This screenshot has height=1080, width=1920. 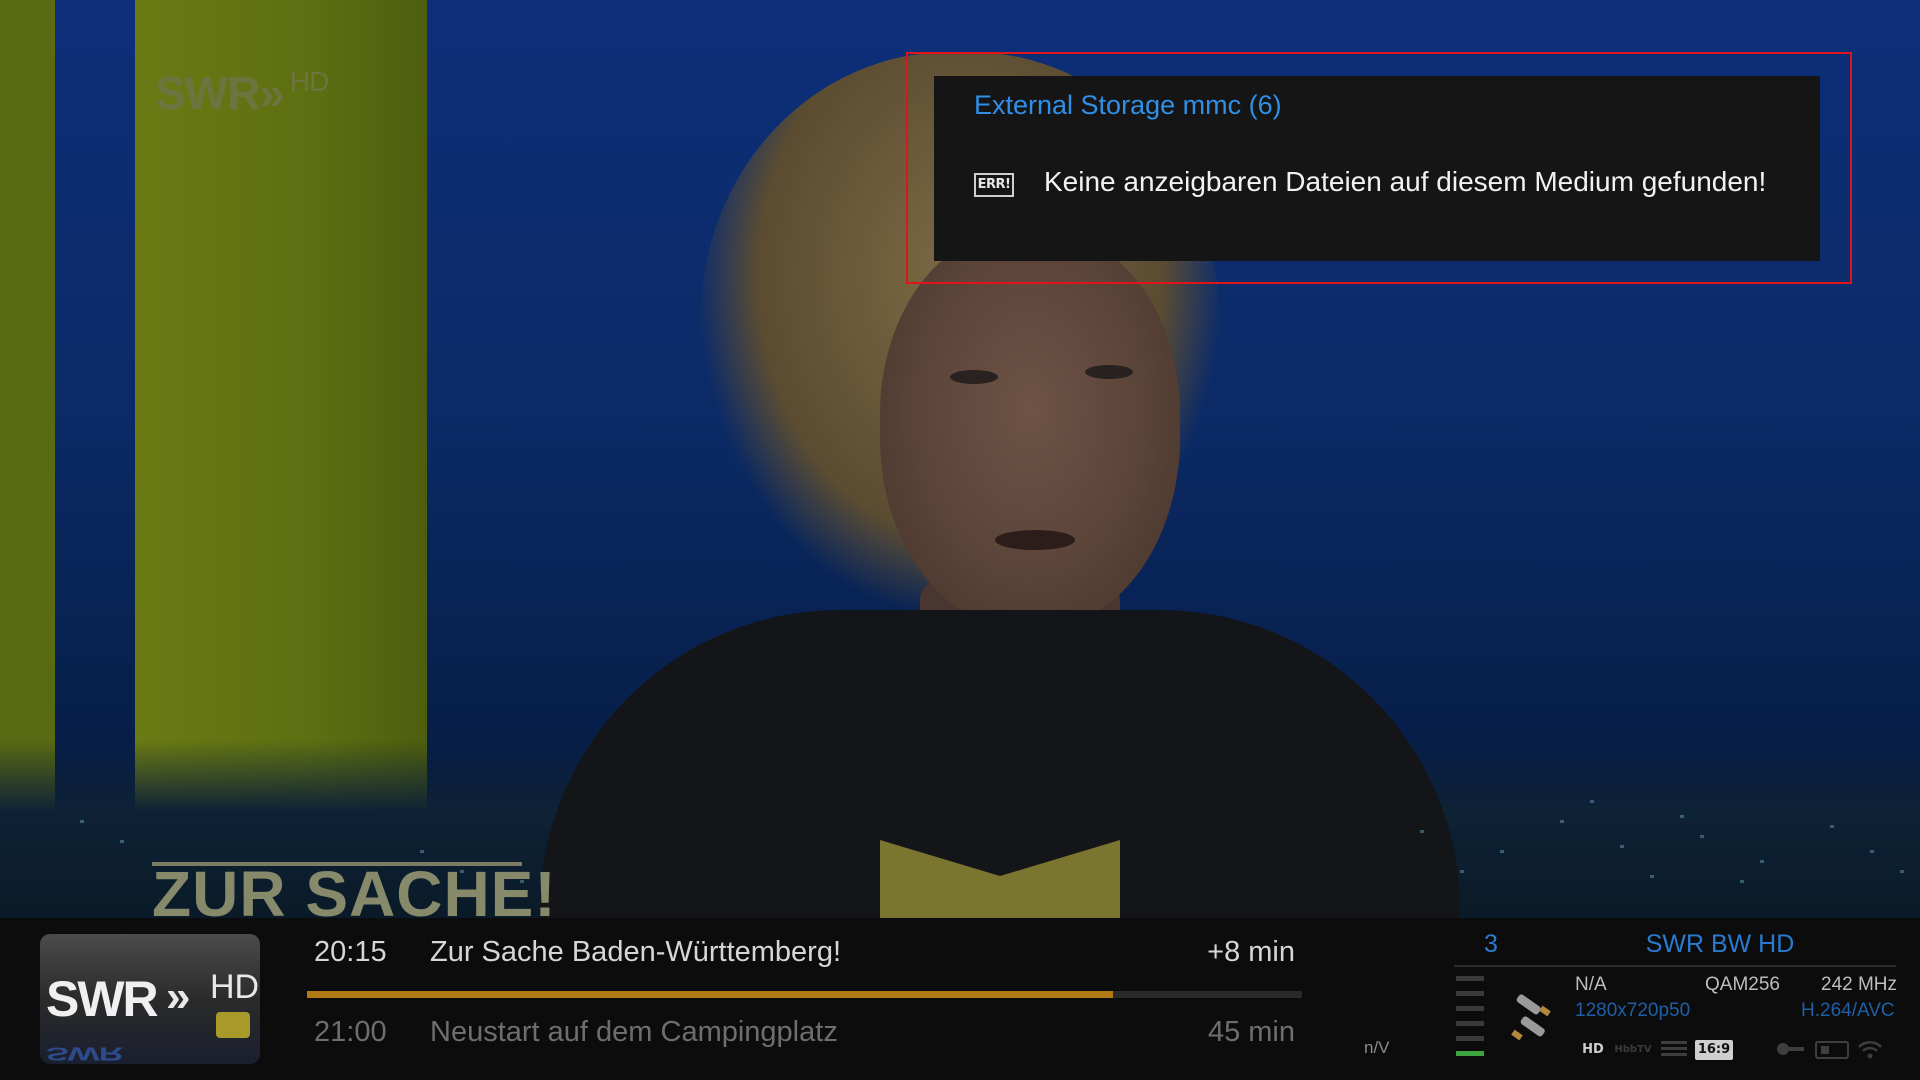 I want to click on epg-now-time: 20:15, so click(x=350, y=952).